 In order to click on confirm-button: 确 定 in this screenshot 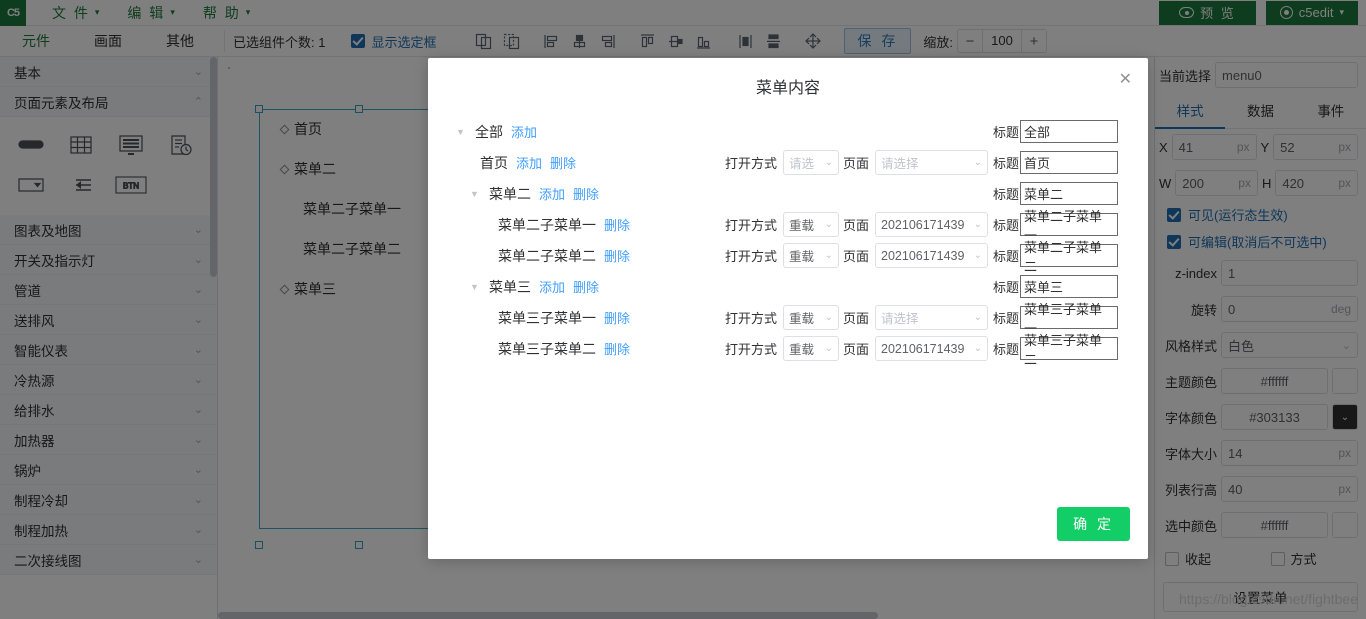, I will do `click(1093, 524)`.